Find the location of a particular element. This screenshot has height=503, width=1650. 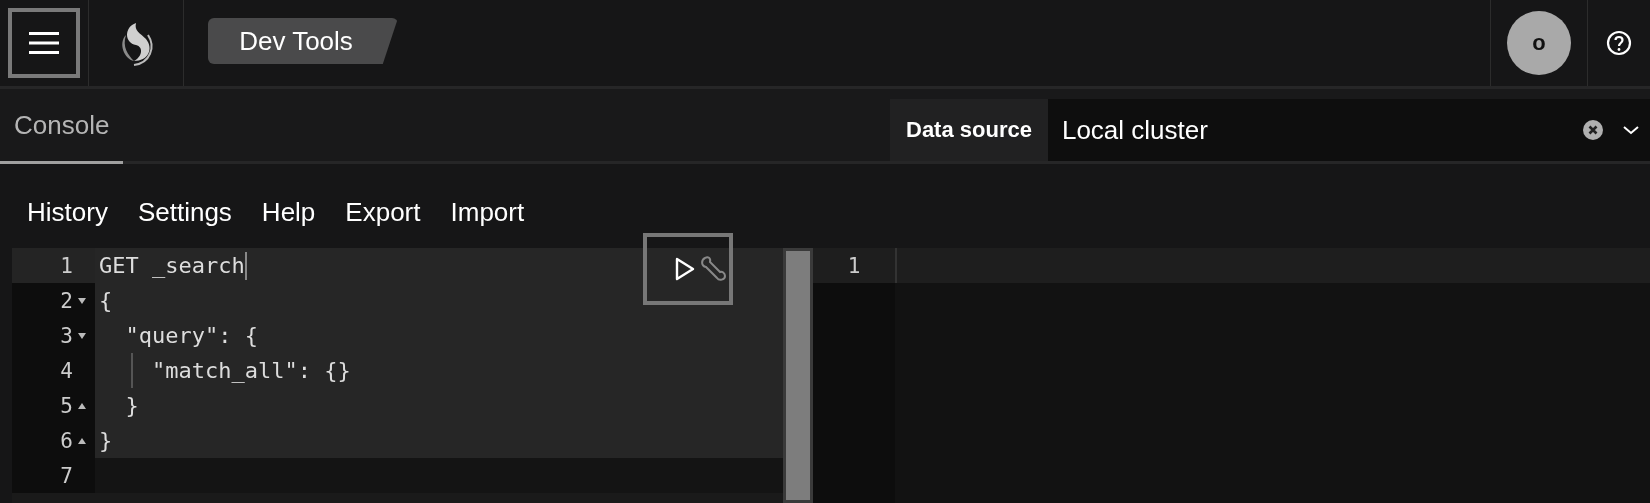

menu-item: Help is located at coordinates (288, 206).